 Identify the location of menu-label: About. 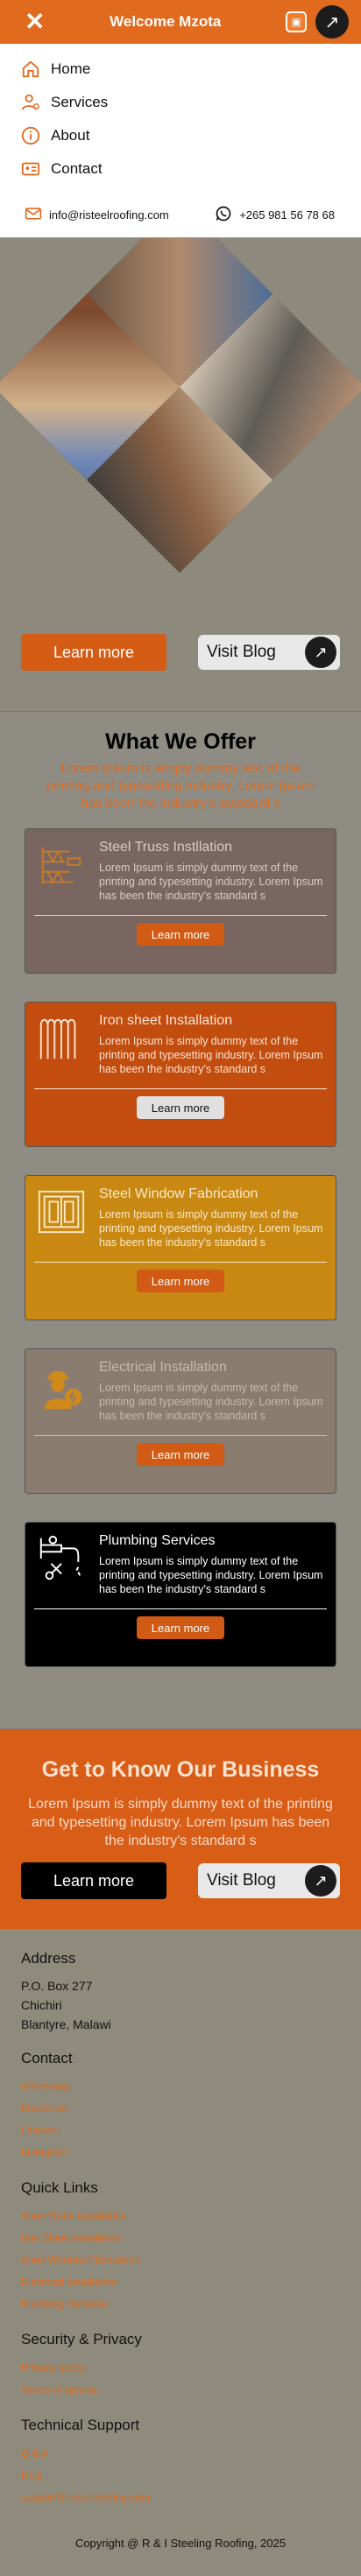
(70, 135).